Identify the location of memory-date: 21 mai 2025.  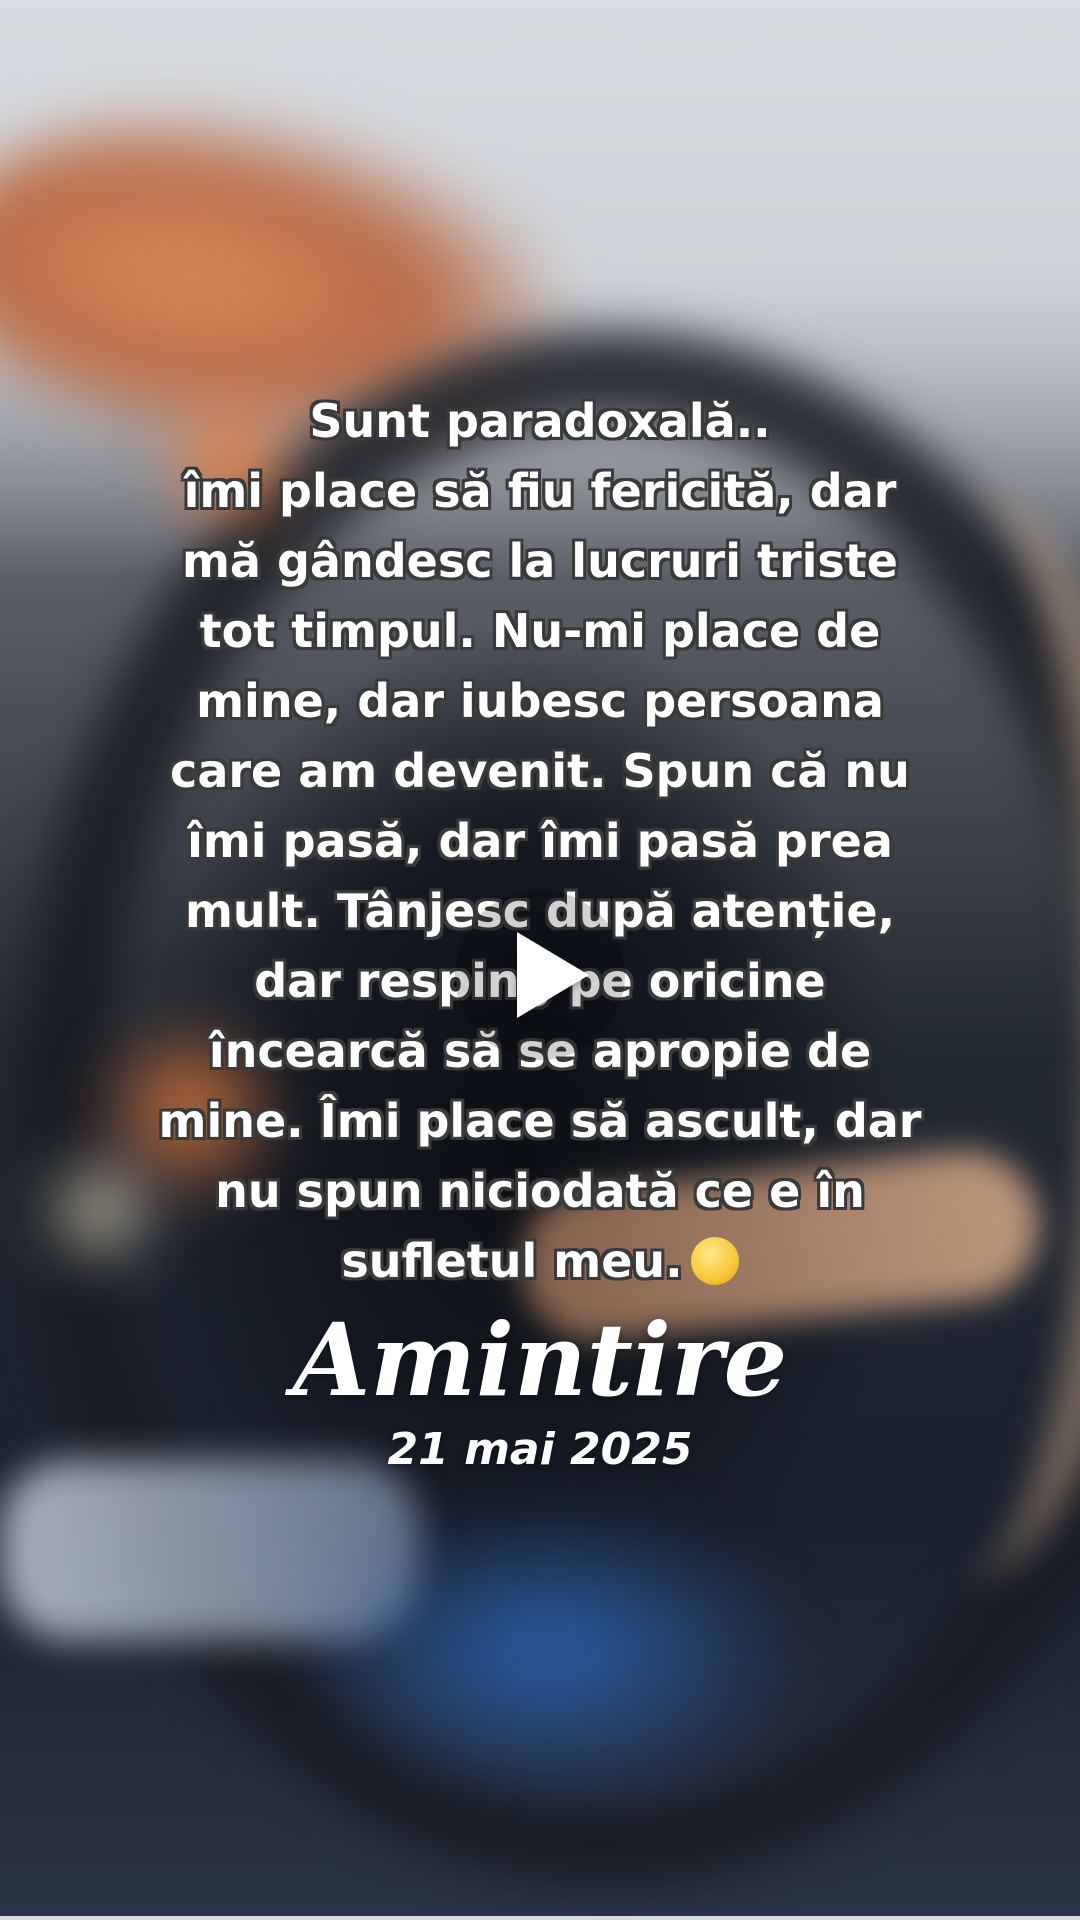
(540, 1449).